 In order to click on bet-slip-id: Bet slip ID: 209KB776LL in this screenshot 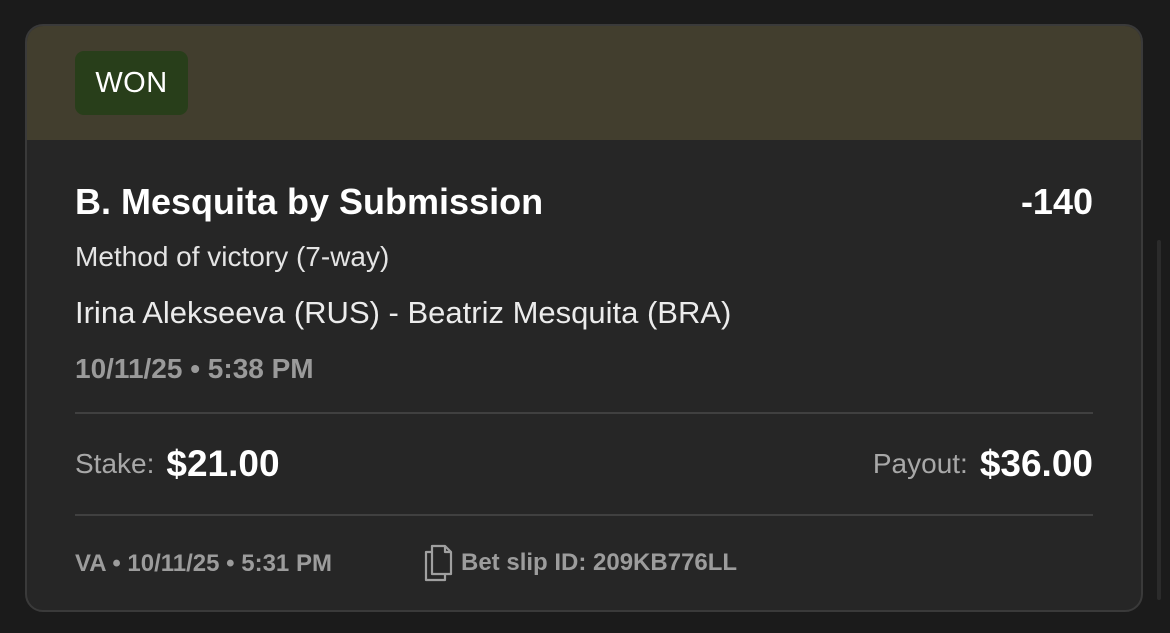, I will do `click(580, 563)`.